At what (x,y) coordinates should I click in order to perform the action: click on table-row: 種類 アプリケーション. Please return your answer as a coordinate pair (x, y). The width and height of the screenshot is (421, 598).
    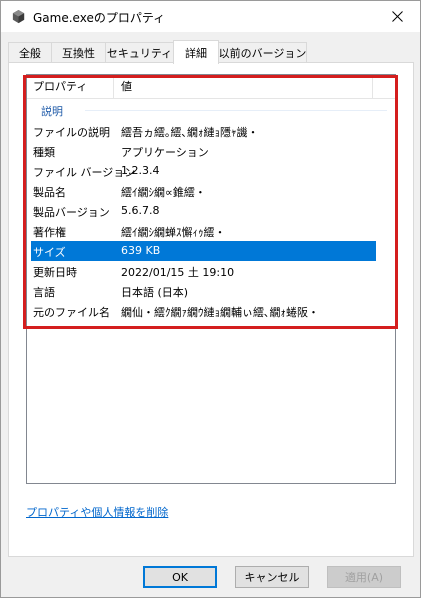
    Looking at the image, I should click on (201, 151).